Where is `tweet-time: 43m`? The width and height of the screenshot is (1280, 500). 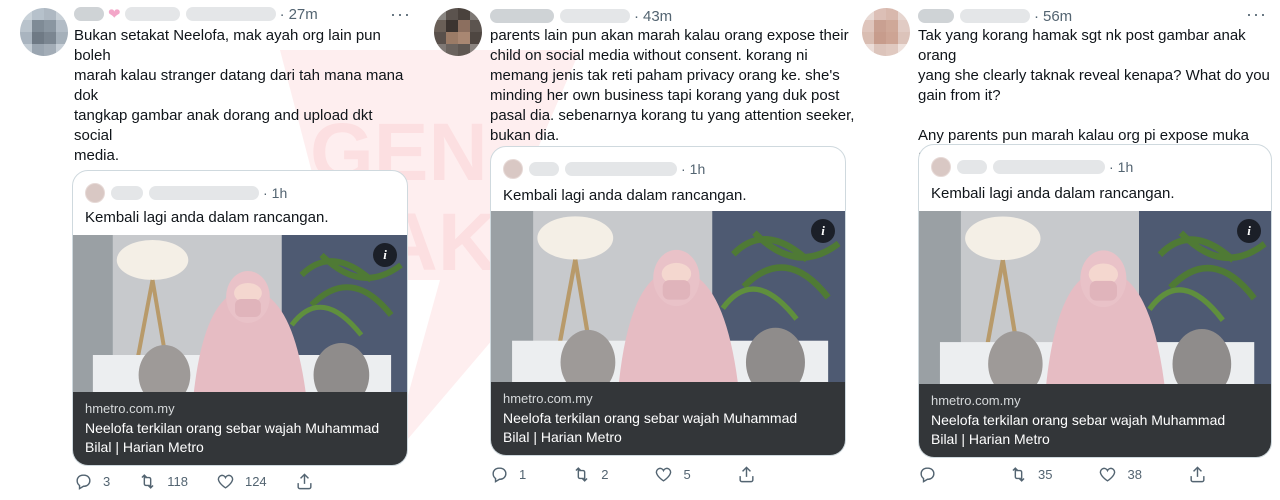
tweet-time: 43m is located at coordinates (657, 16).